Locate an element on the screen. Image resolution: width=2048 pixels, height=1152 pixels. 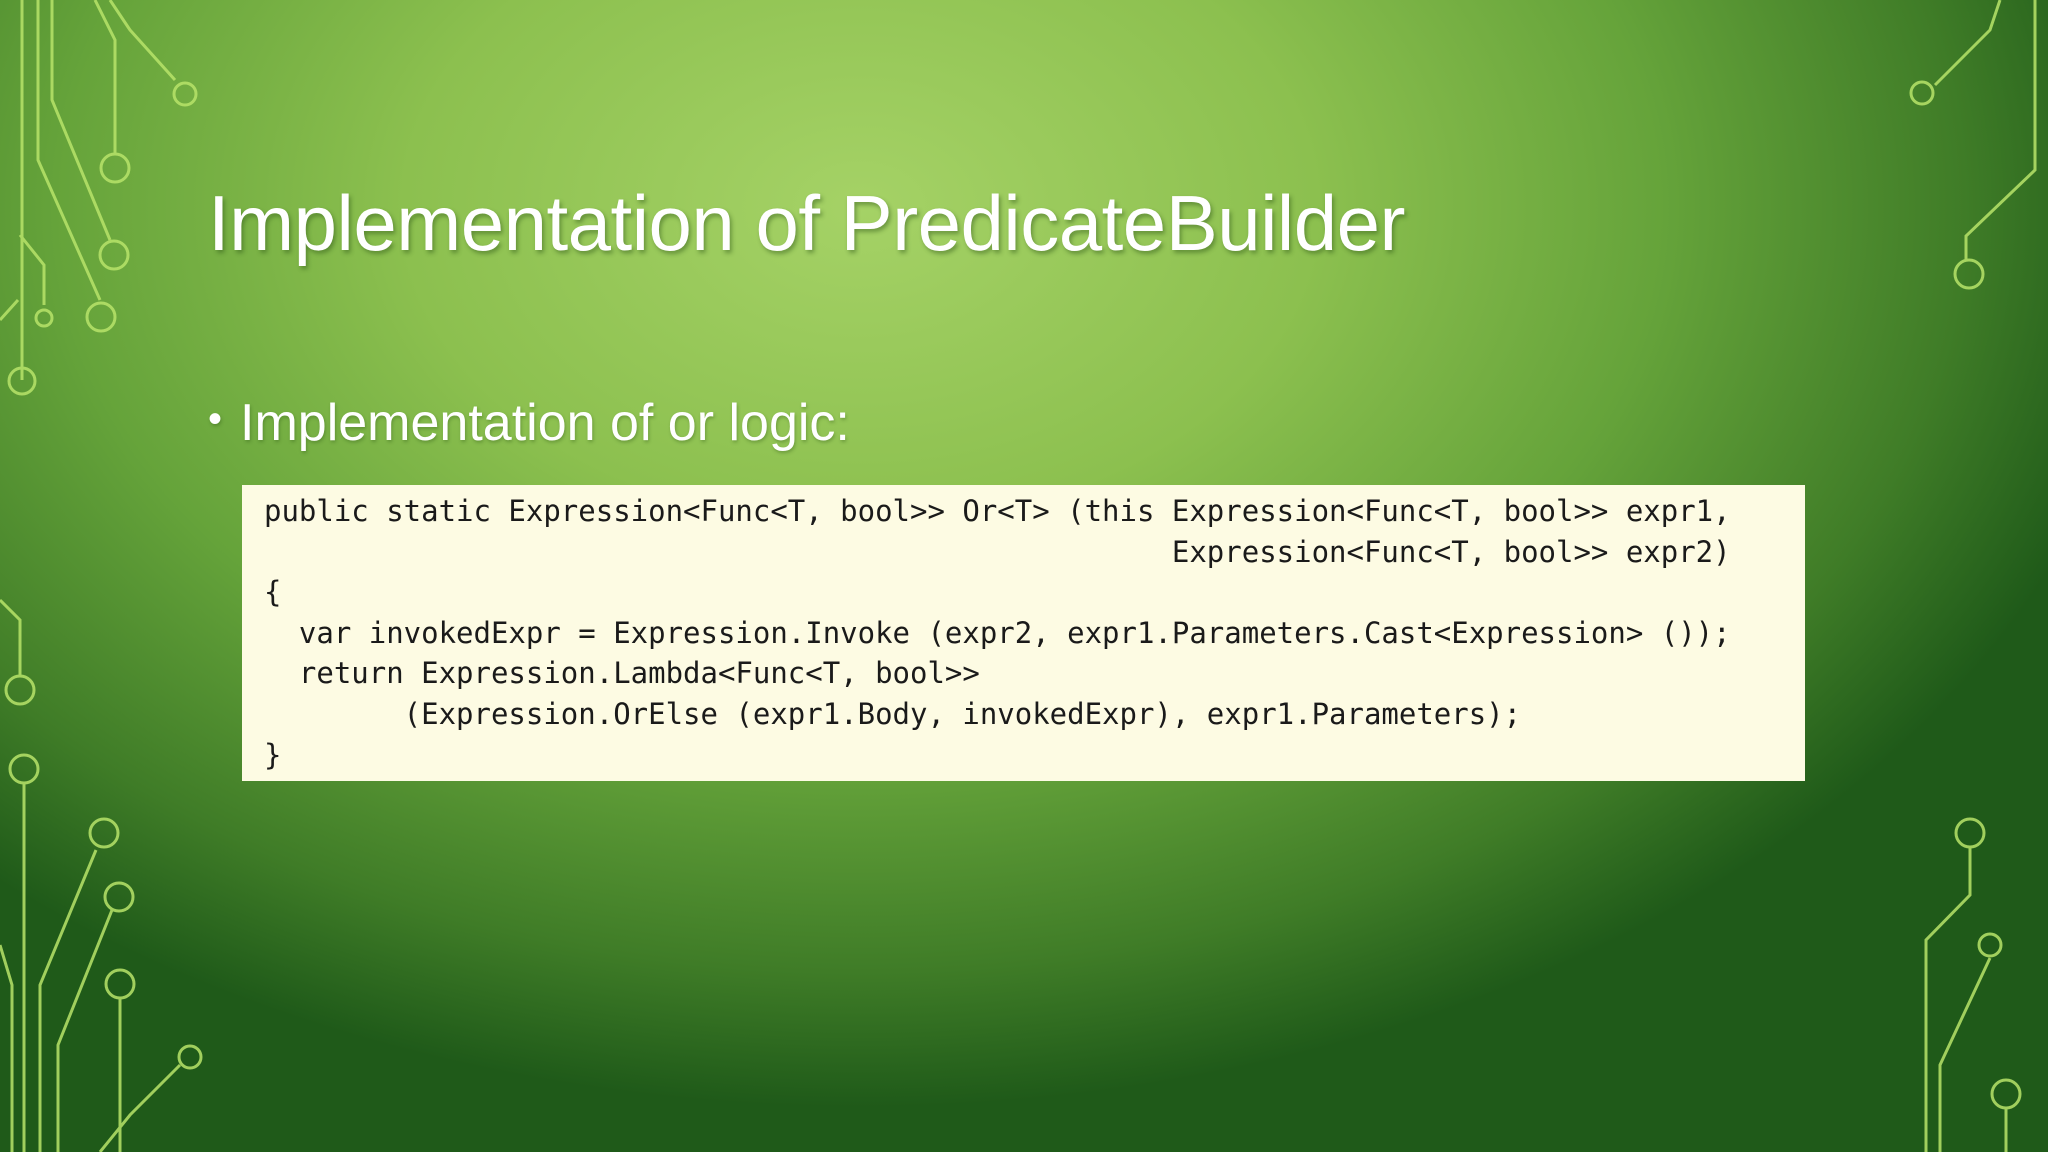
bullet-text: Implementation of or logic: is located at coordinates (545, 423).